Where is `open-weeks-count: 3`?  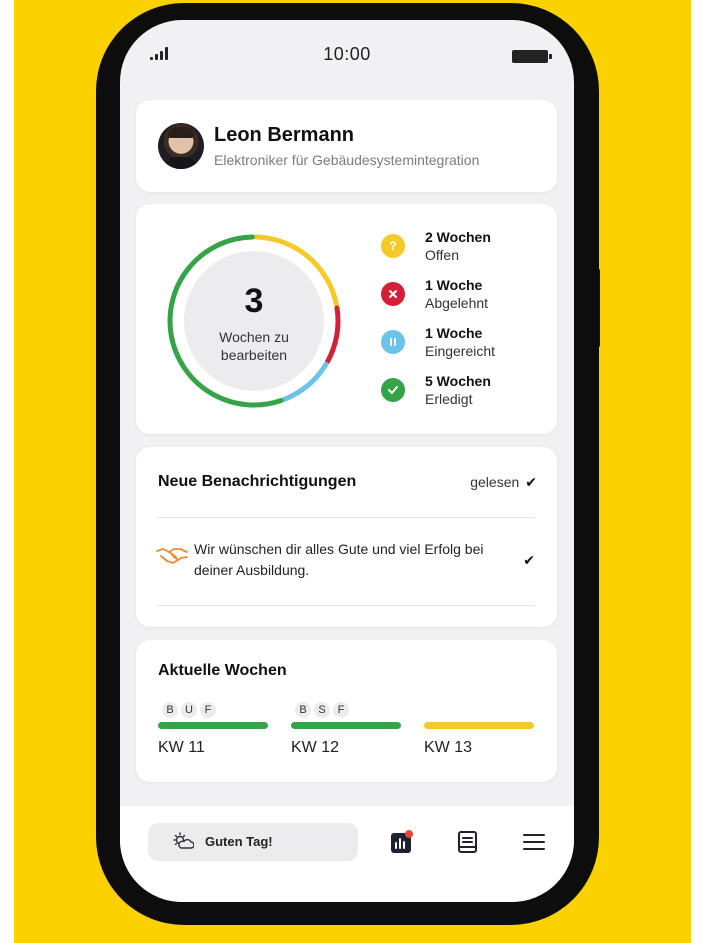
open-weeks-count: 3 is located at coordinates (254, 301).